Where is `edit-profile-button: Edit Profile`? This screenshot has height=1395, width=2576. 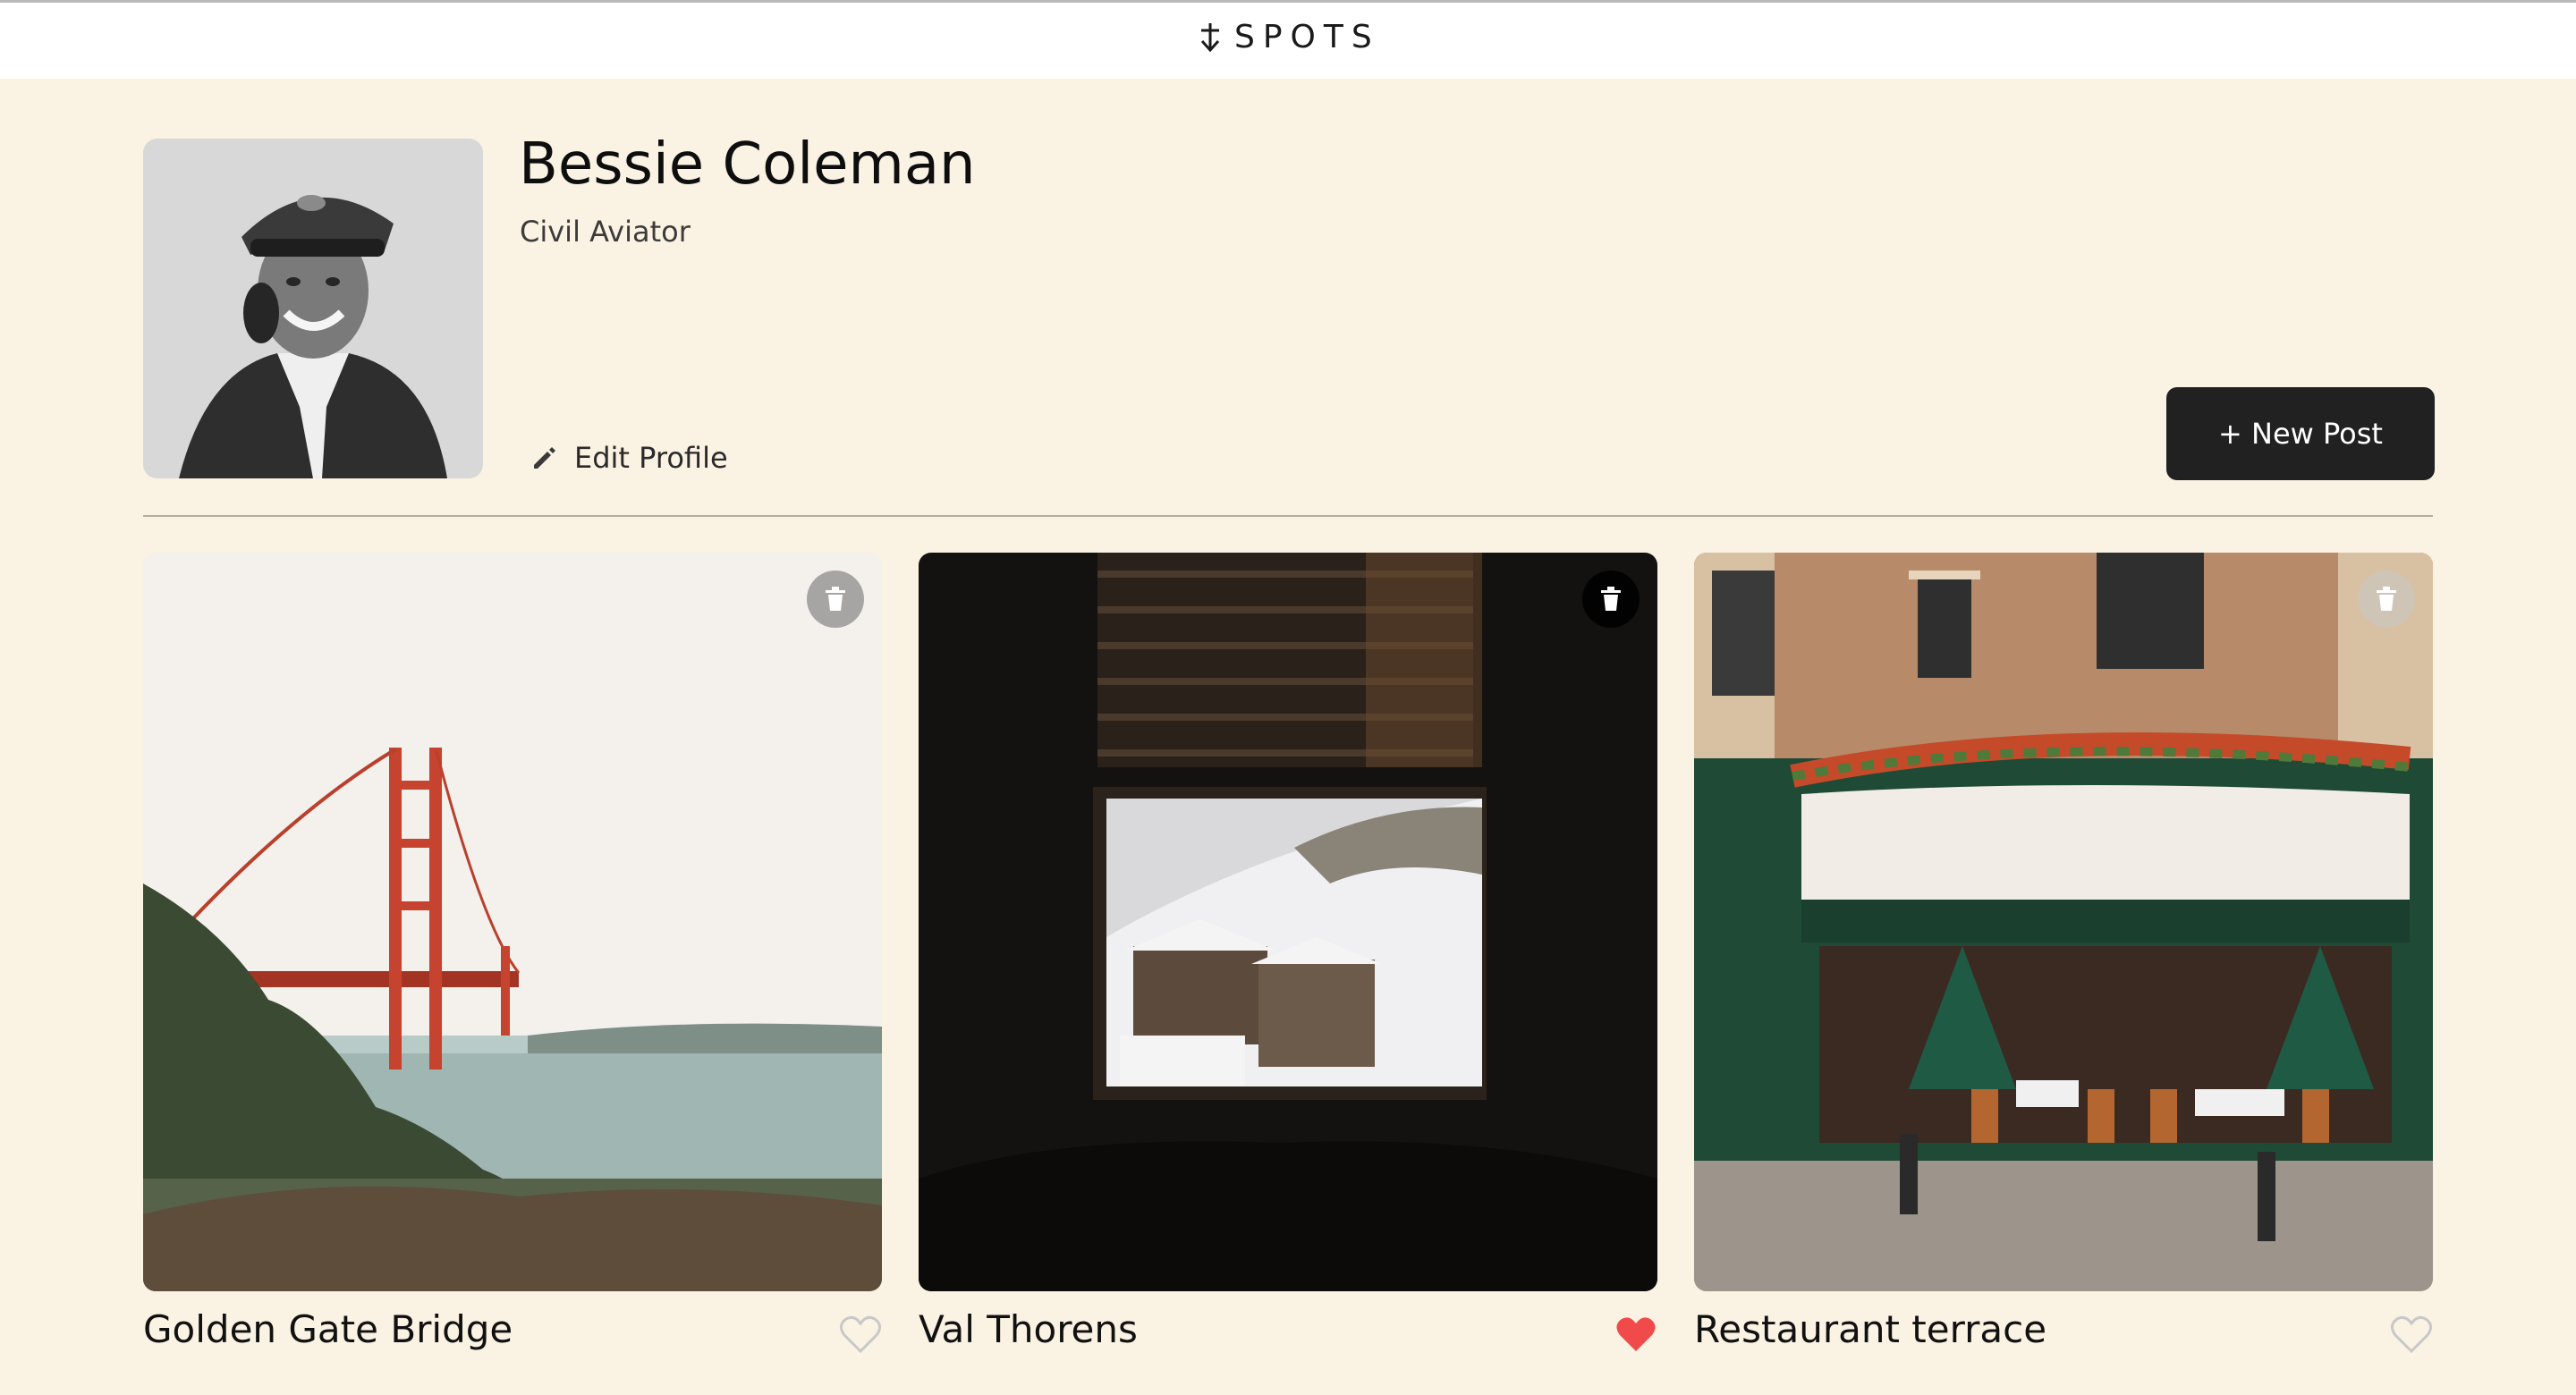 edit-profile-button: Edit Profile is located at coordinates (629, 458).